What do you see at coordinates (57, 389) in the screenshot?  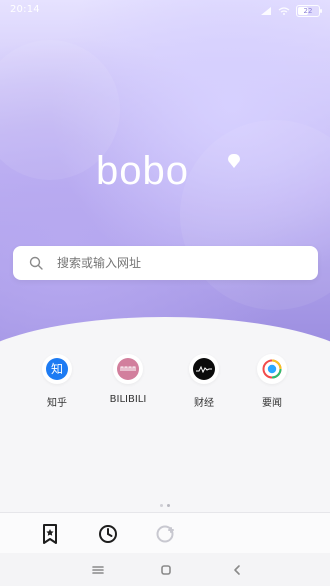 I see `shortcut-zhihu: 知 知乎` at bounding box center [57, 389].